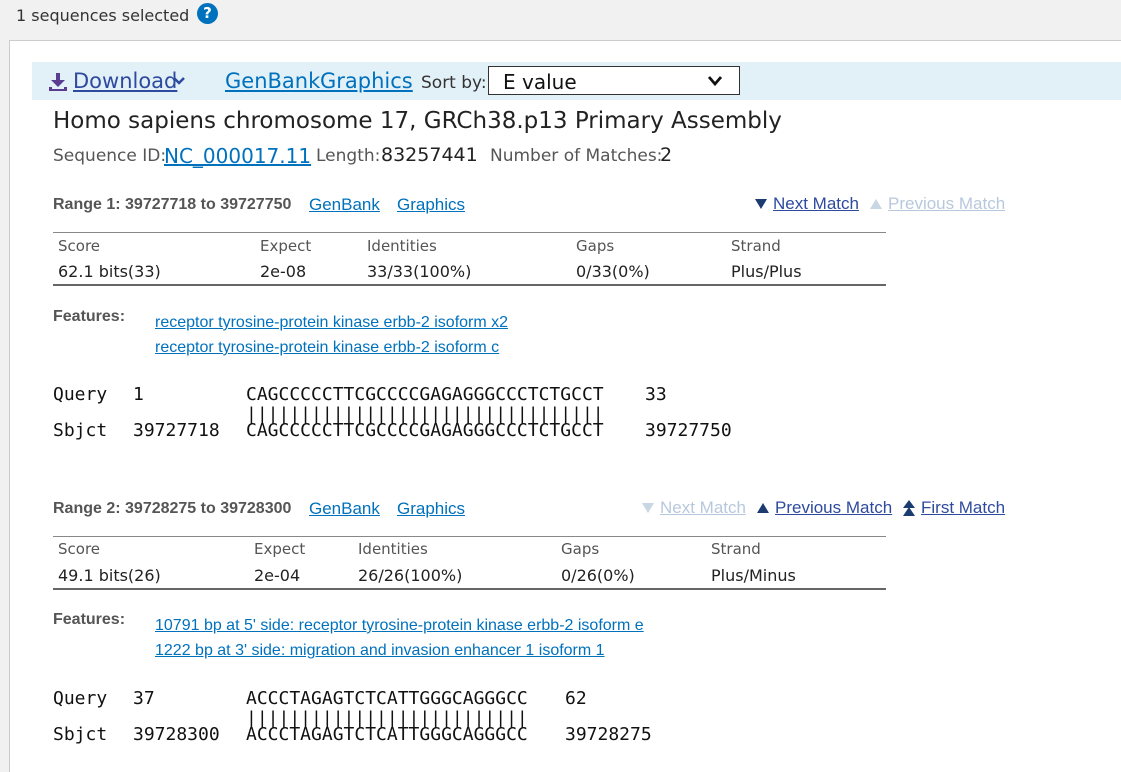 This screenshot has width=1121, height=772. I want to click on download-icon, so click(58, 82).